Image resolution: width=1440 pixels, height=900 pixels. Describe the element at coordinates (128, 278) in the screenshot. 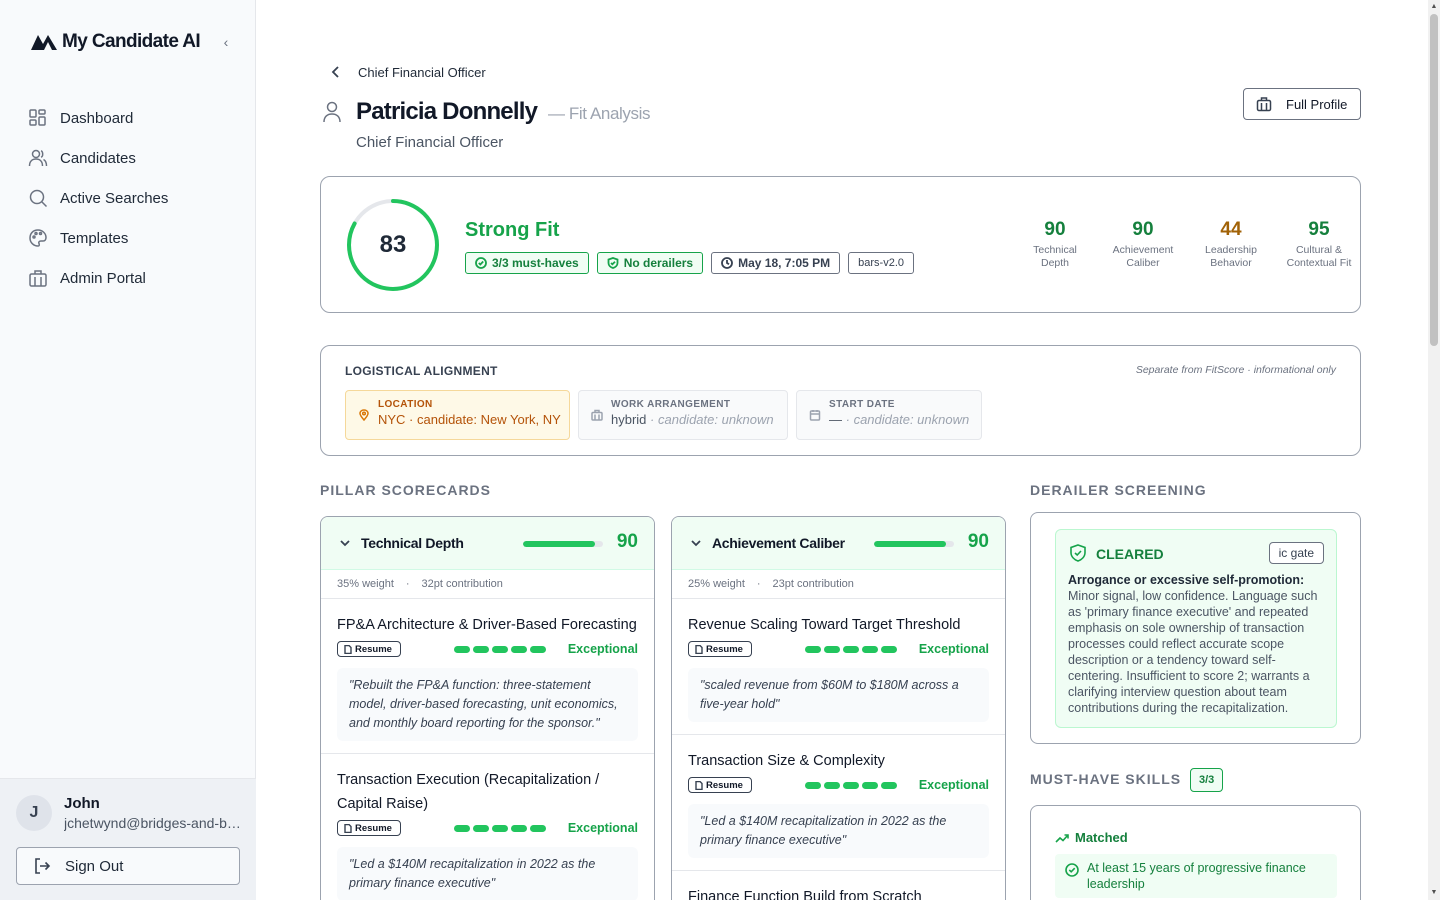

I see `sidebar-item-admin-portal: Admin Portal` at that location.